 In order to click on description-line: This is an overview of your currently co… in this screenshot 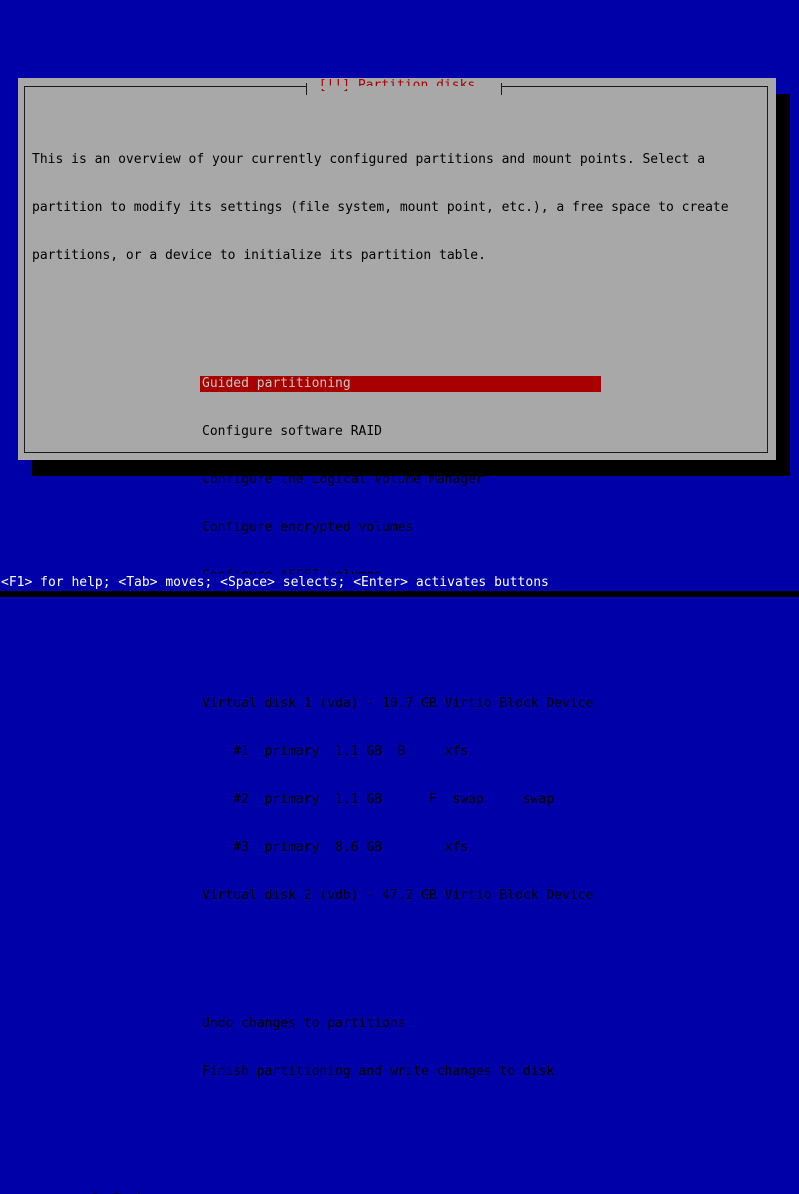, I will do `click(369, 159)`.